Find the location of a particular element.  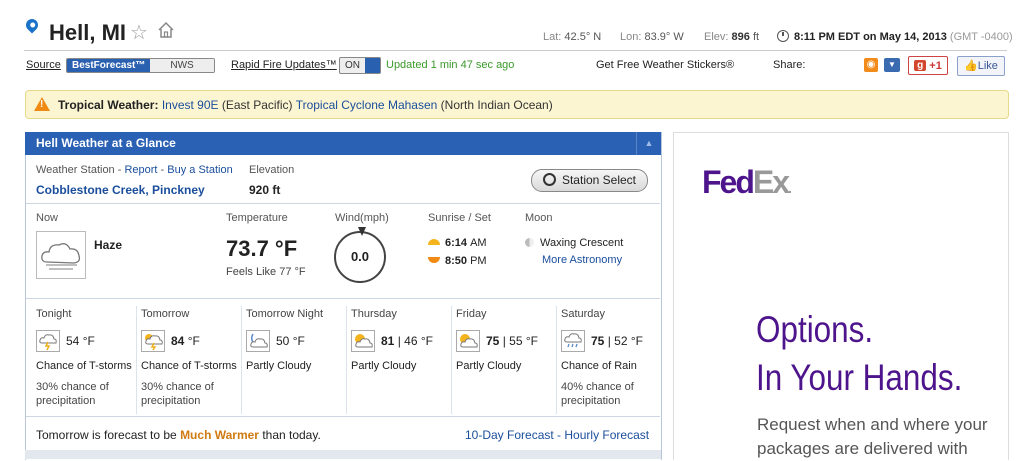

longitude: Lon: 83.9° W is located at coordinates (652, 37).